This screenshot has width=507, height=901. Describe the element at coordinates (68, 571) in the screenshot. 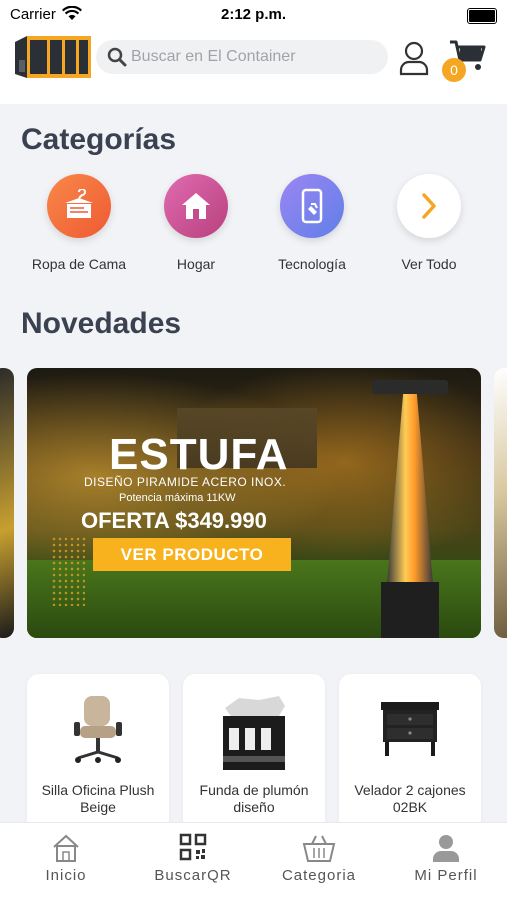

I see `banner-dots-decoration` at that location.